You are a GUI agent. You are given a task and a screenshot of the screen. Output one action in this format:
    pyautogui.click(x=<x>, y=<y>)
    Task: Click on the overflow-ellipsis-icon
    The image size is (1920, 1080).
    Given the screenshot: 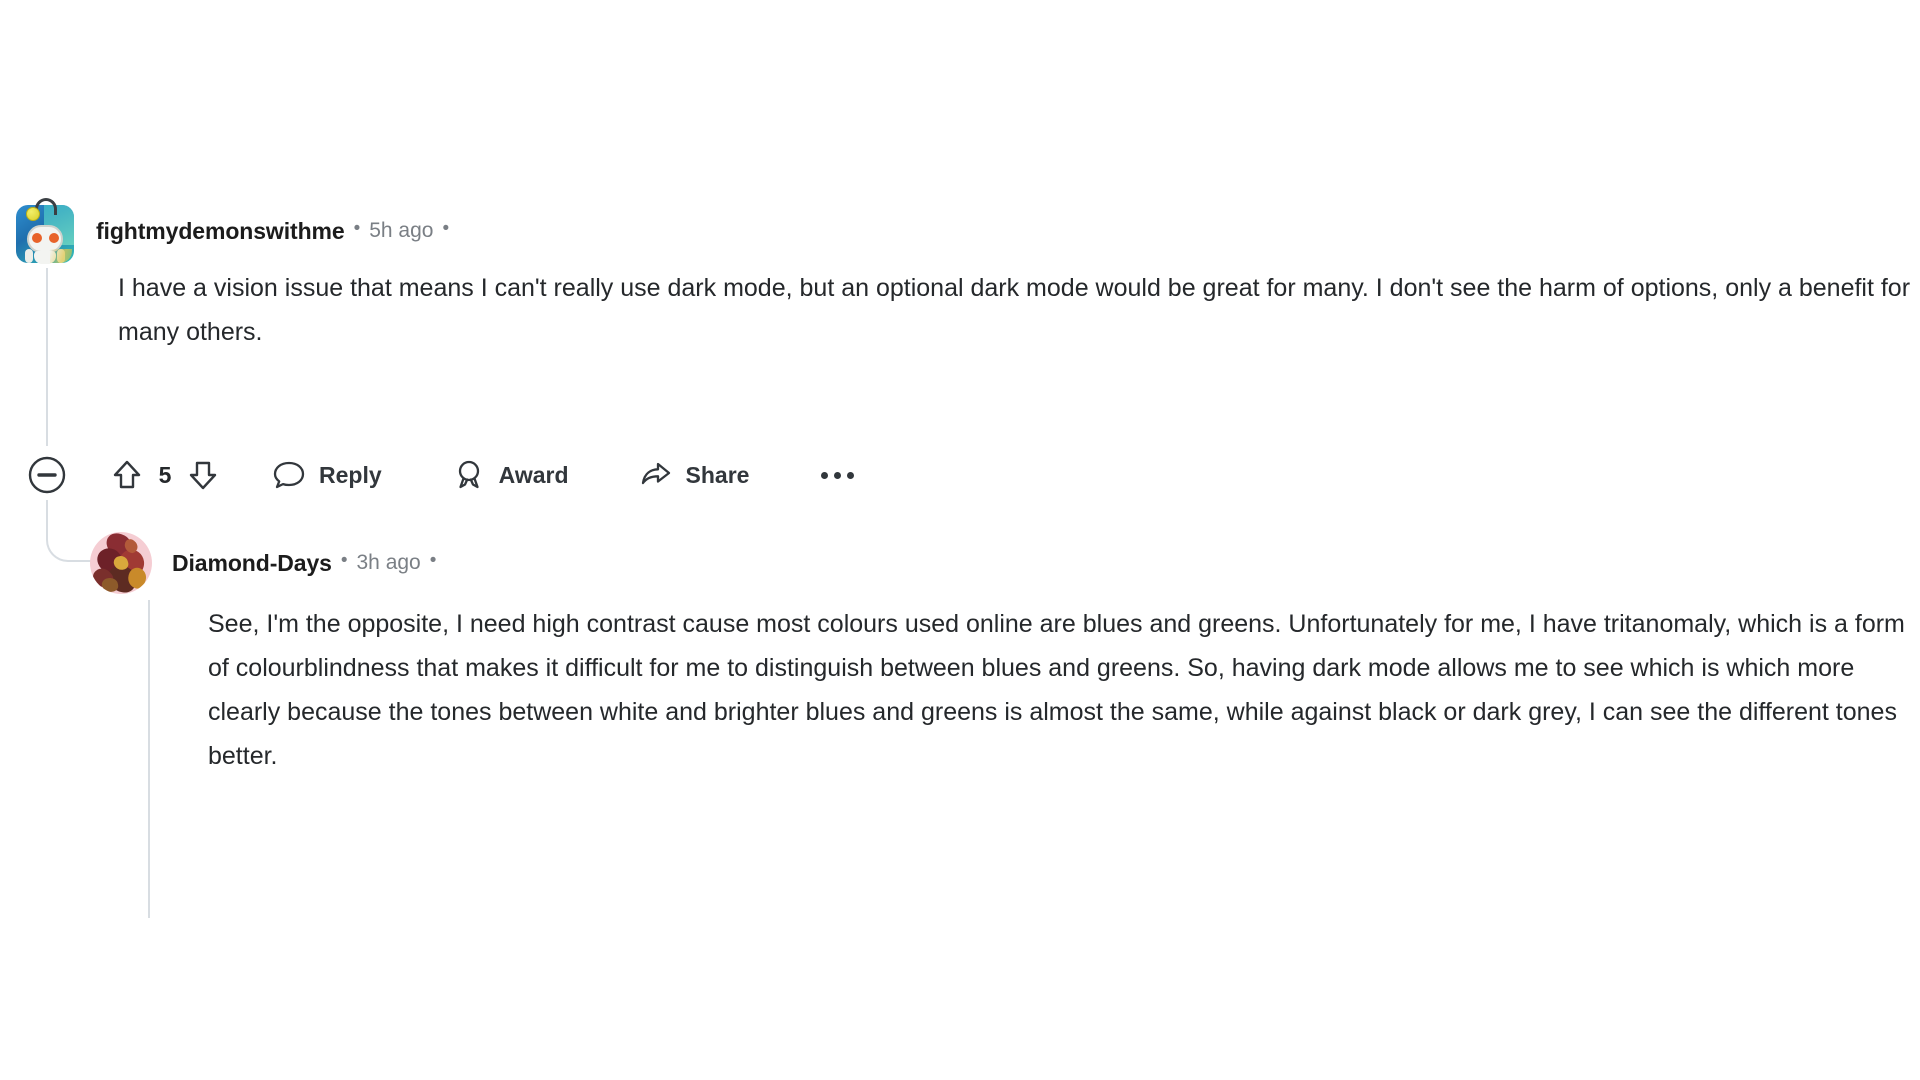 What is the action you would take?
    pyautogui.click(x=838, y=475)
    